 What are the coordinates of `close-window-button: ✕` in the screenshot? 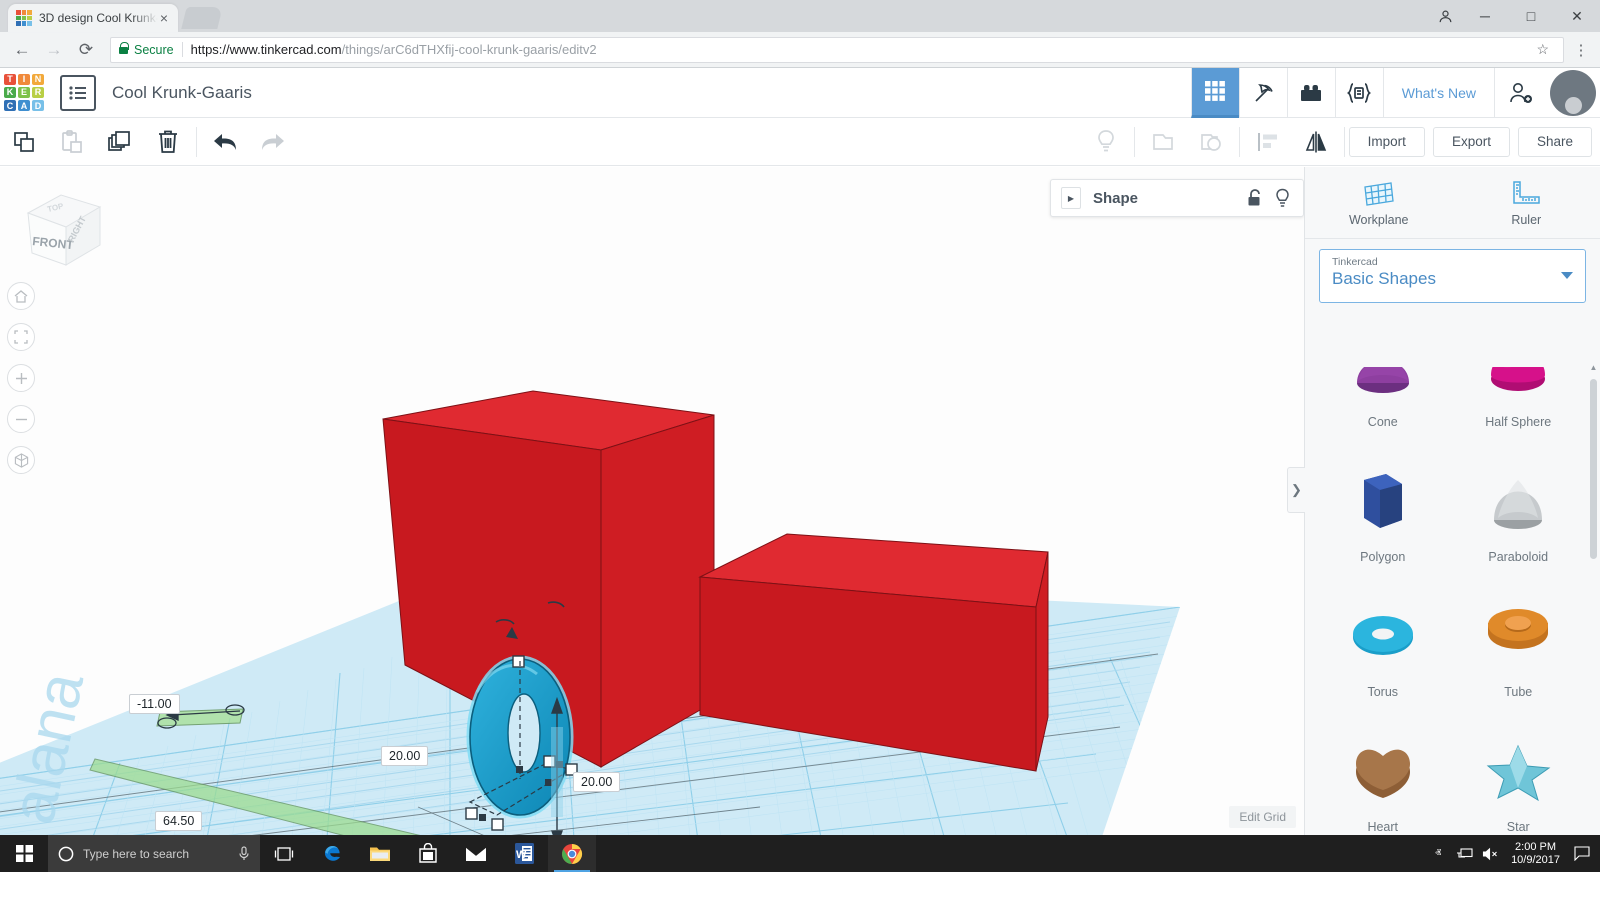 It's located at (1577, 16).